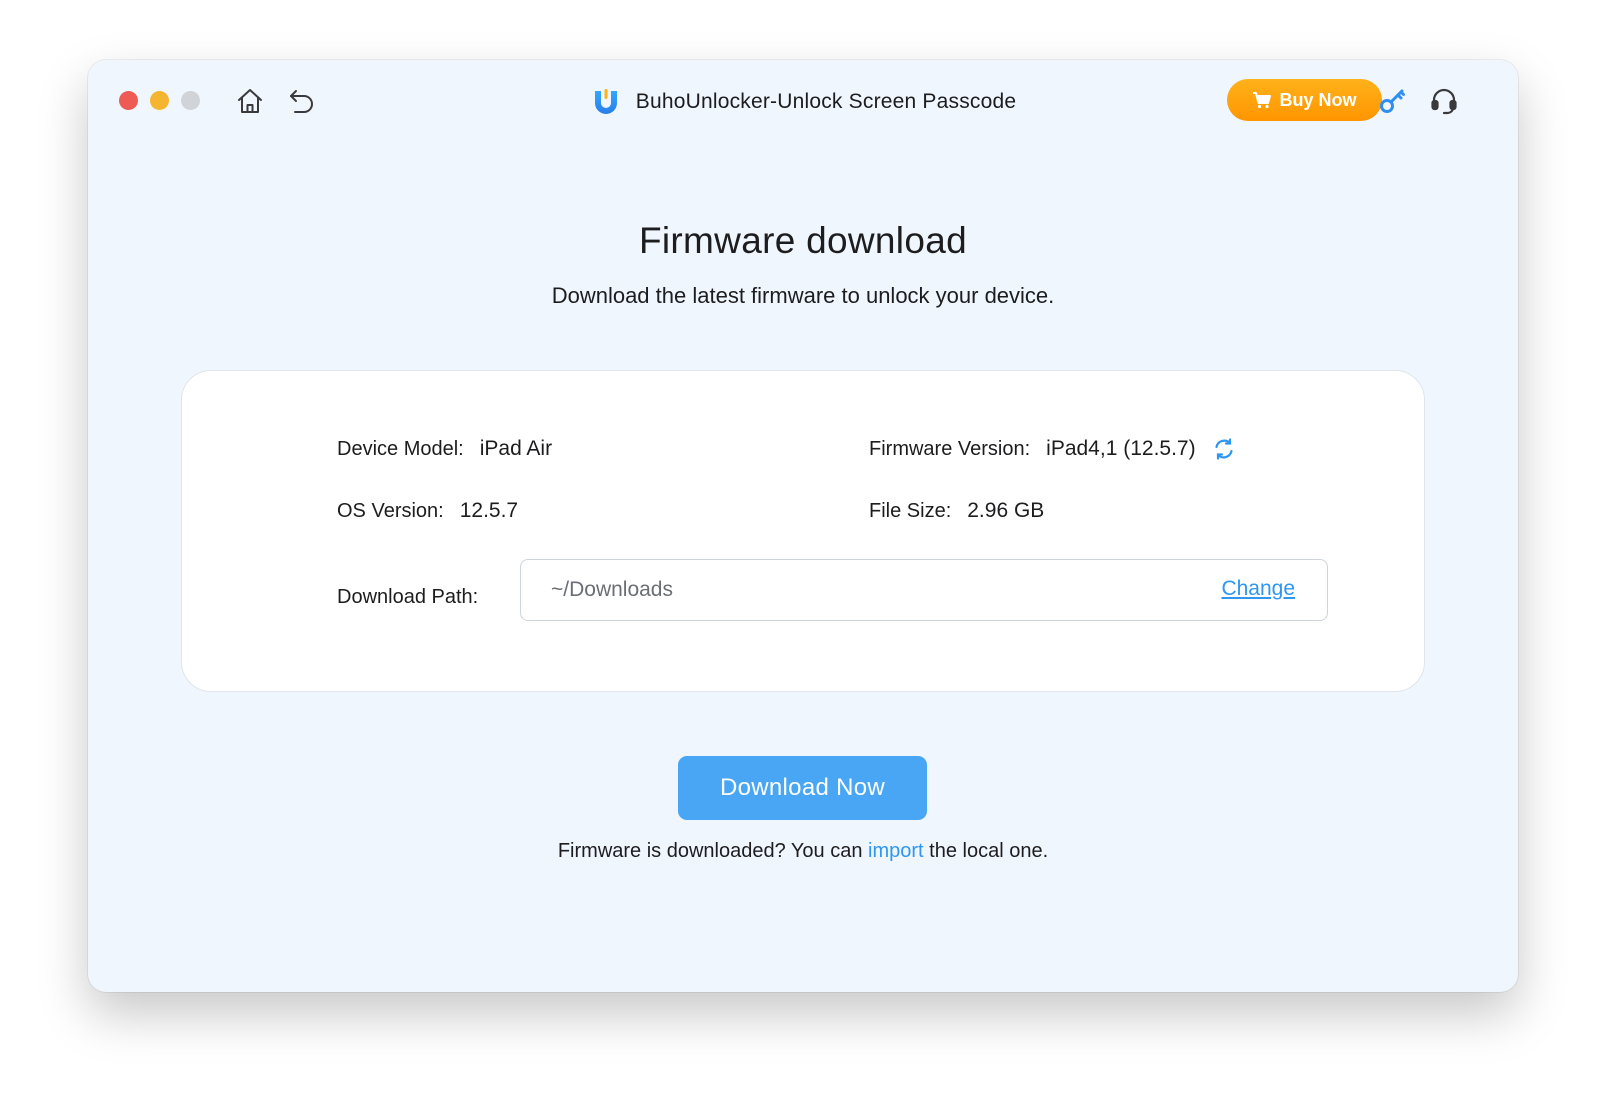 The width and height of the screenshot is (1600, 1104). Describe the element at coordinates (1121, 448) in the screenshot. I see `firmware-version-value: iPad4,1 (12.5.7)` at that location.